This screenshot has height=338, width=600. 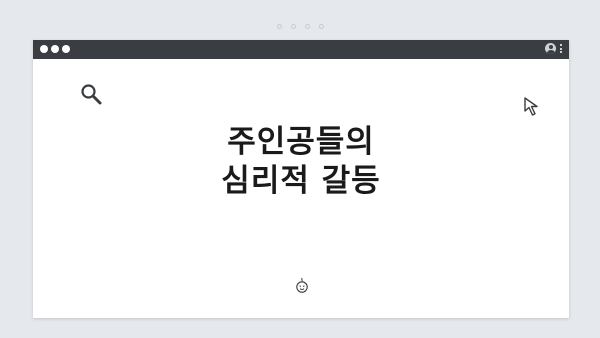 I want to click on pagination-dots, so click(x=300, y=26).